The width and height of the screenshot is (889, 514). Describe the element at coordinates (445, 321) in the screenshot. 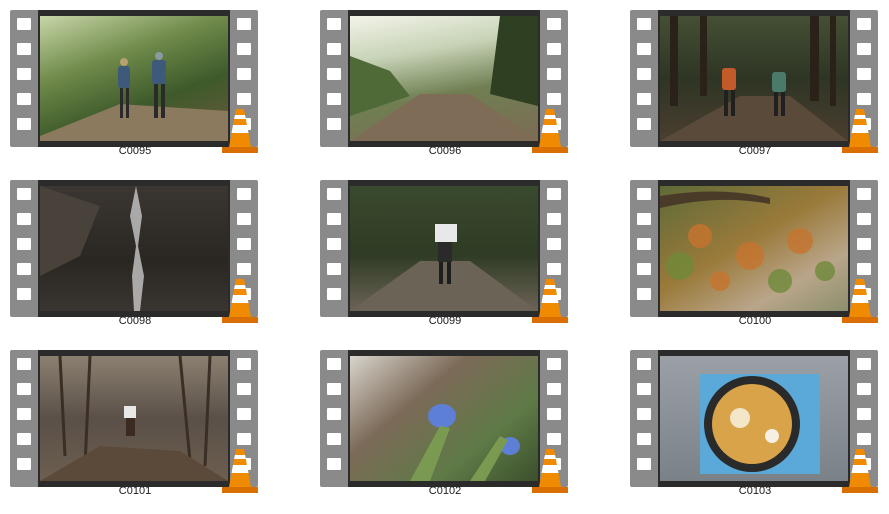

I see `file-name-label: C0099` at that location.